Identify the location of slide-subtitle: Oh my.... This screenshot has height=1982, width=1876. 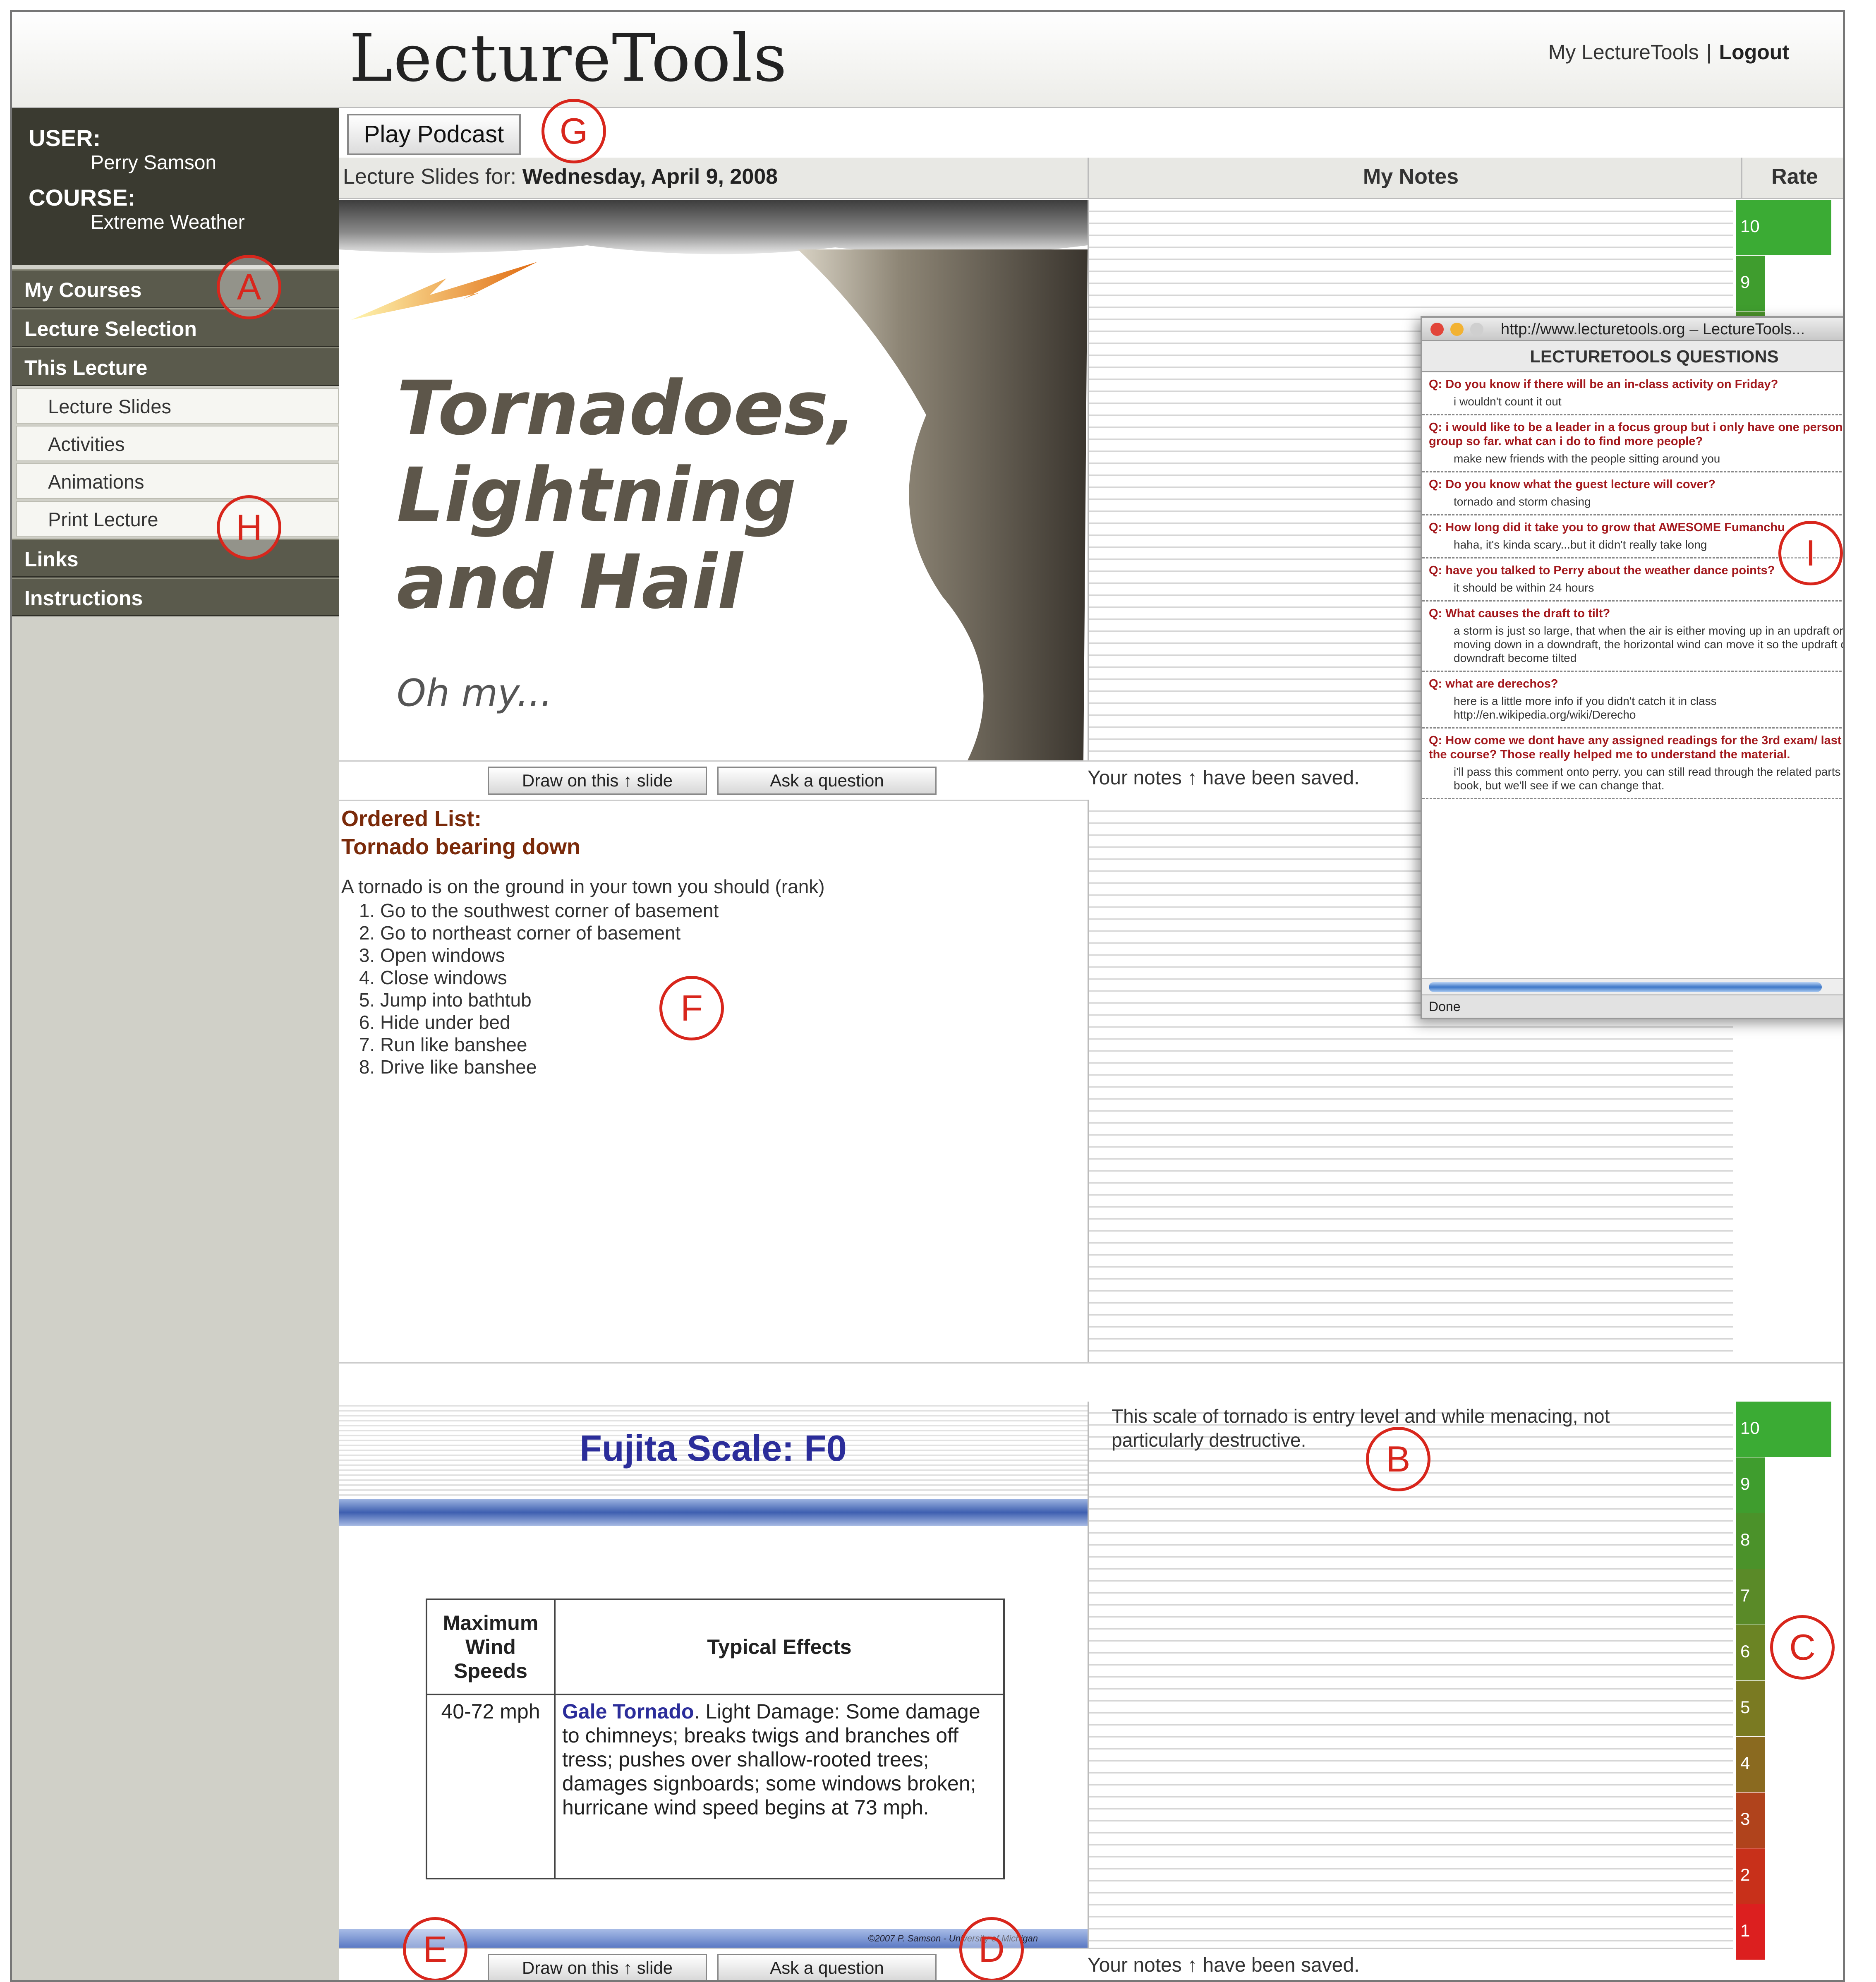
(475, 693).